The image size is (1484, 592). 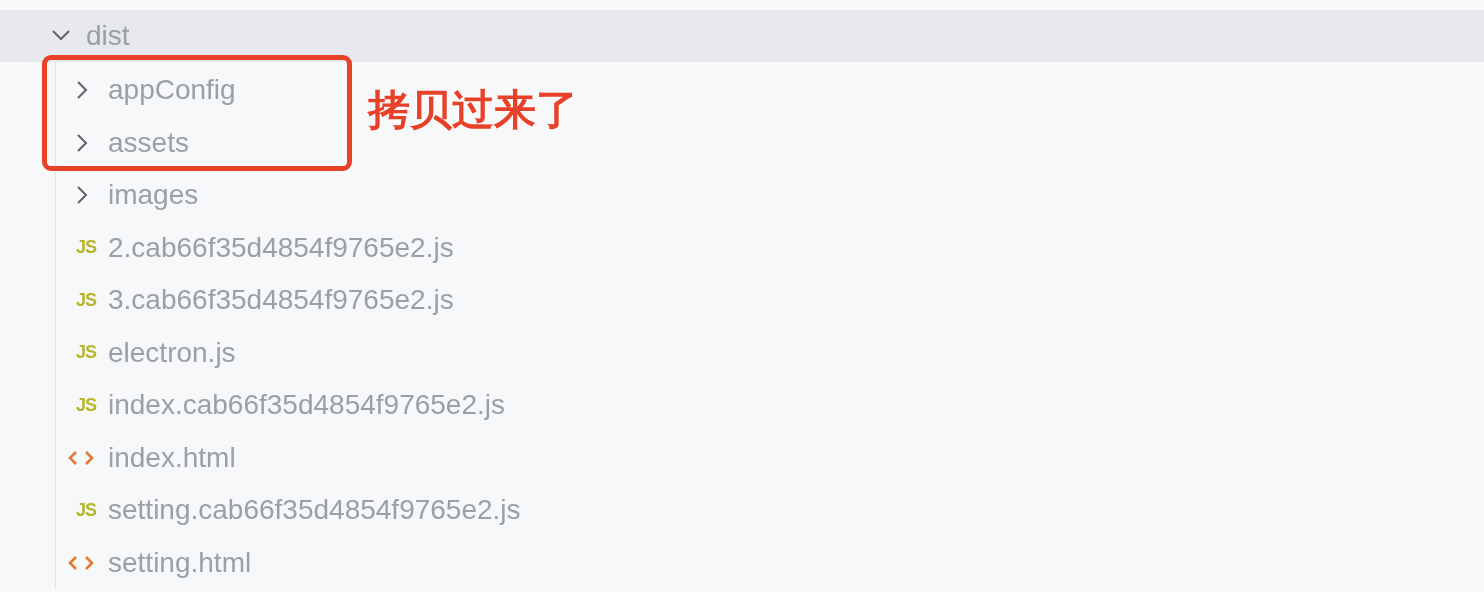 I want to click on folder-name: assets, so click(x=148, y=142).